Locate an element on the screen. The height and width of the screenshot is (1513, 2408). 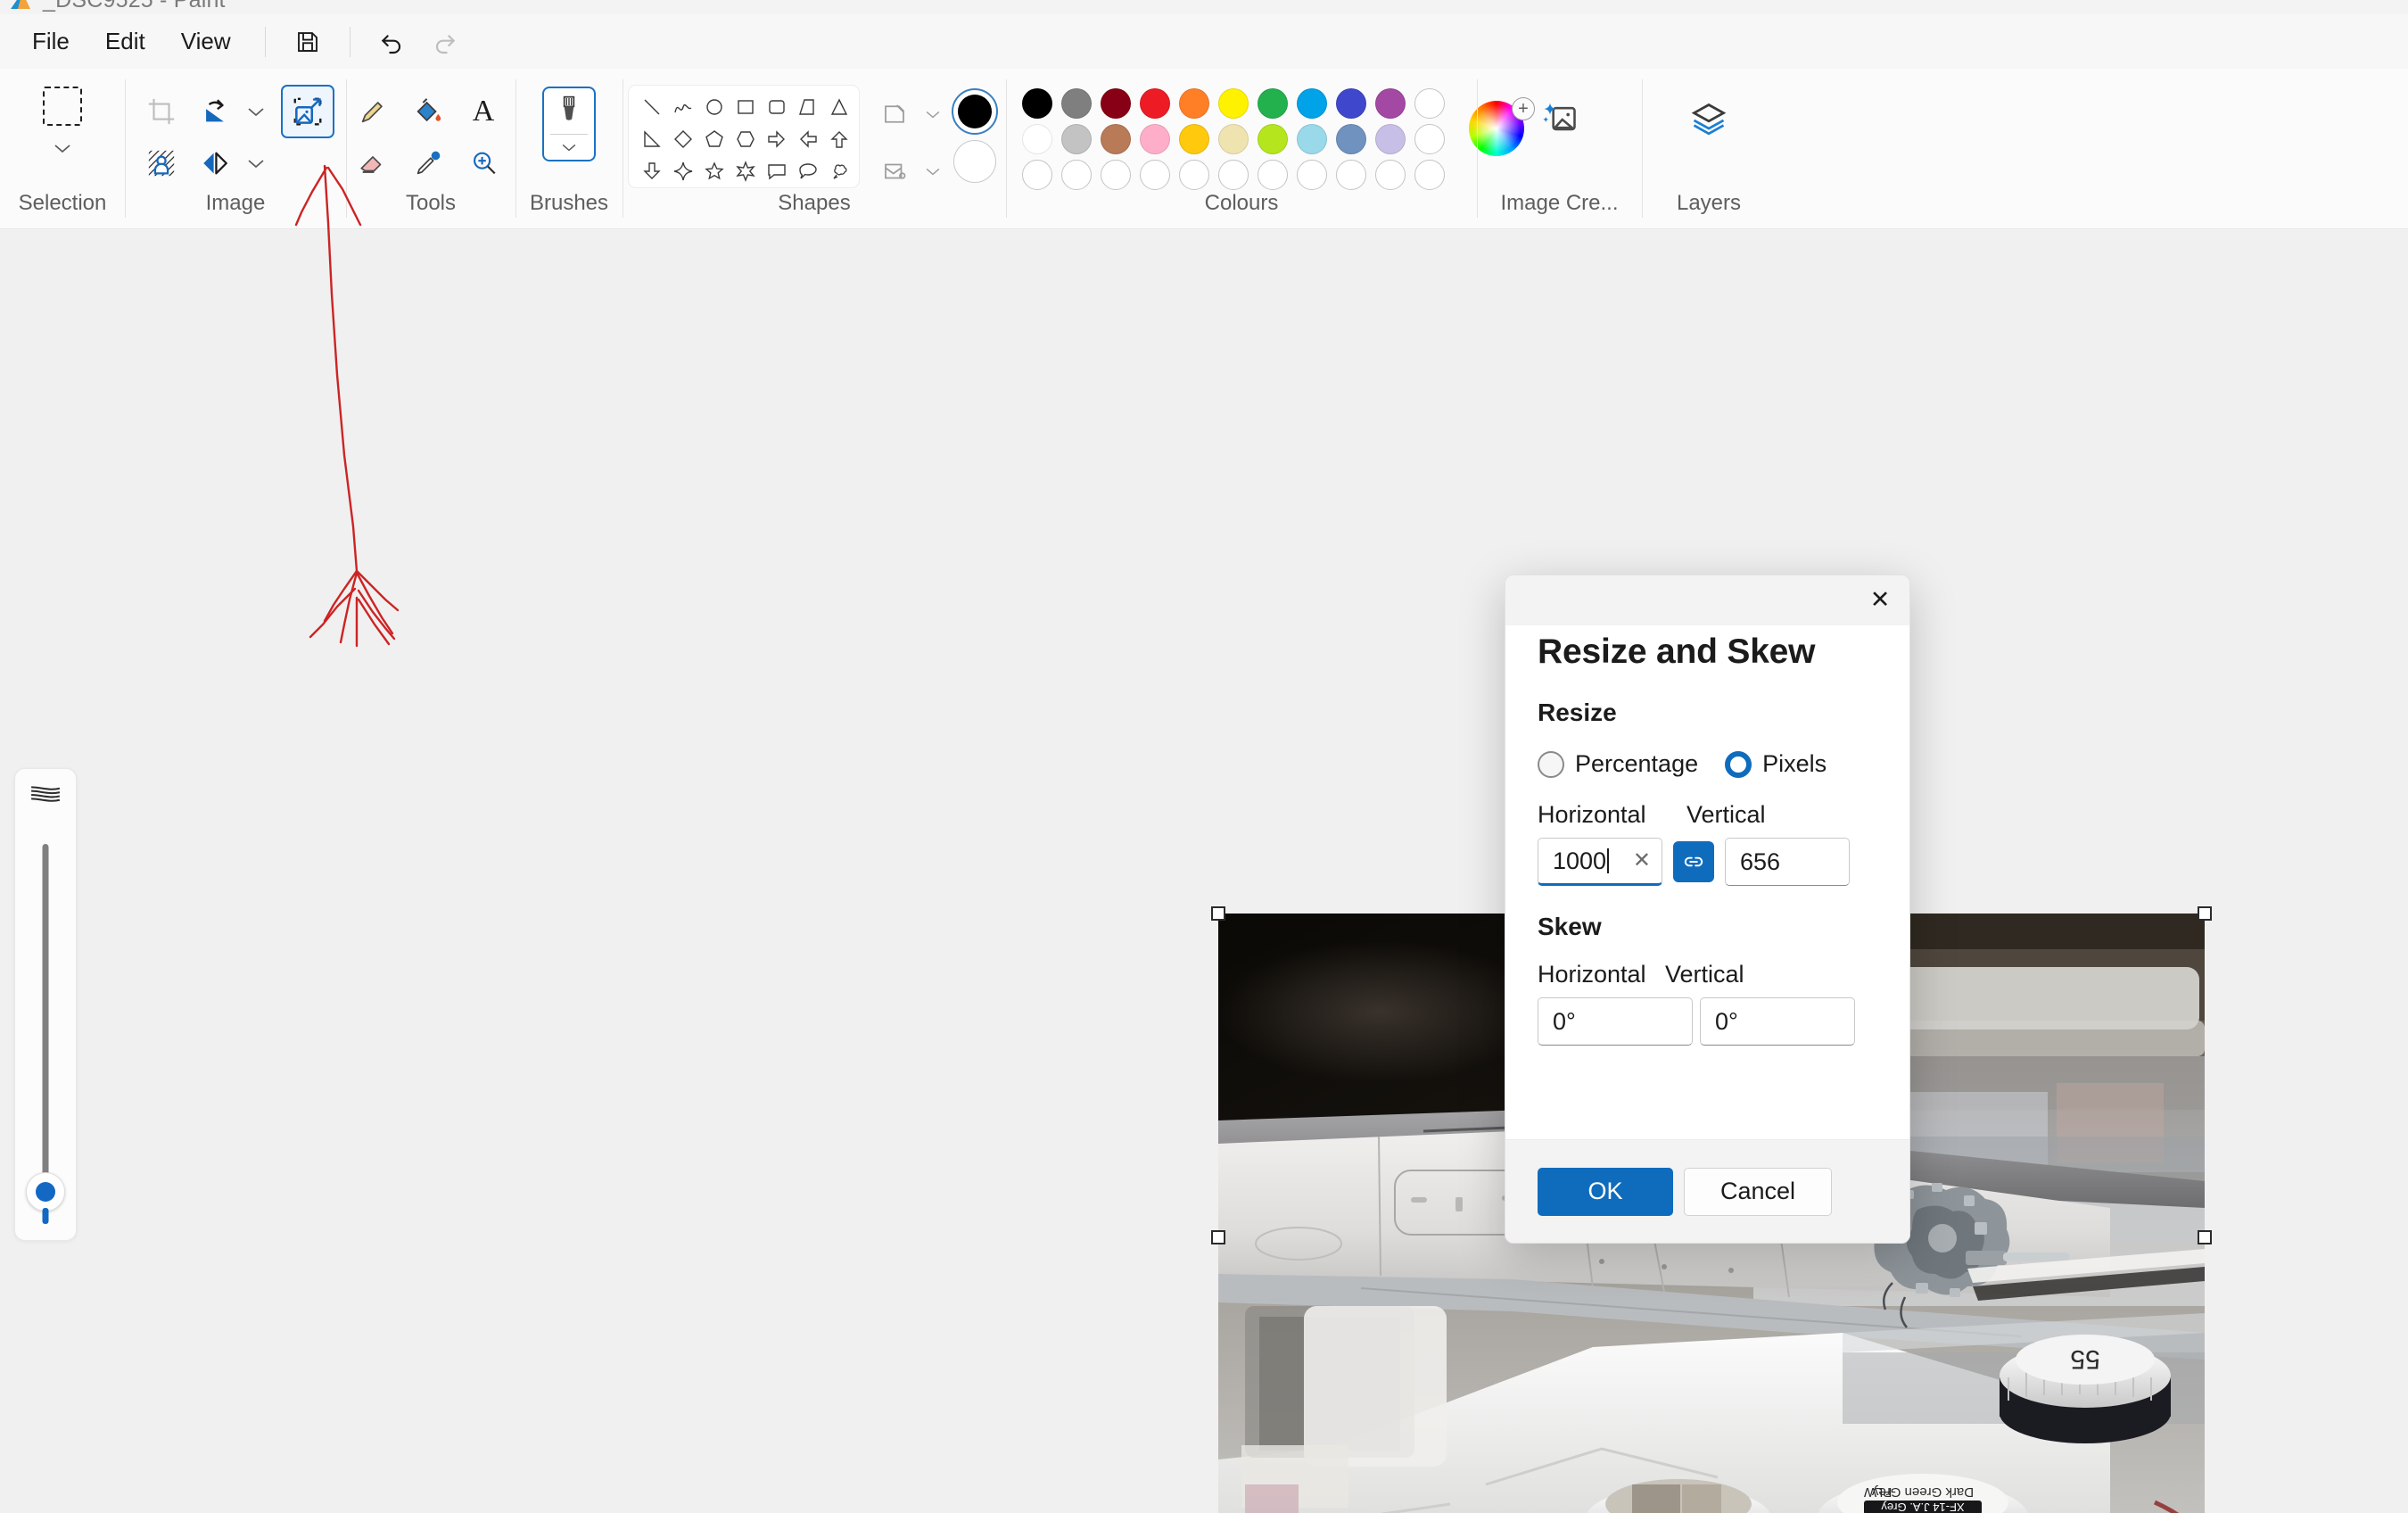
skew-horizontal-input: 0° is located at coordinates (1615, 1021).